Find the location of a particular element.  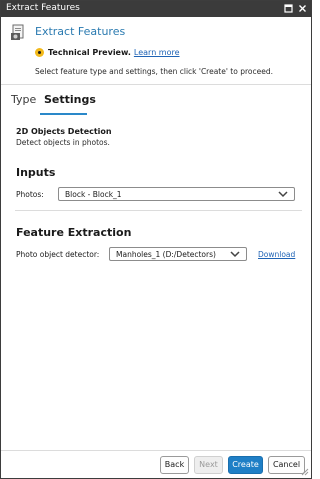

inputs-heading: Inputs is located at coordinates (36, 172).